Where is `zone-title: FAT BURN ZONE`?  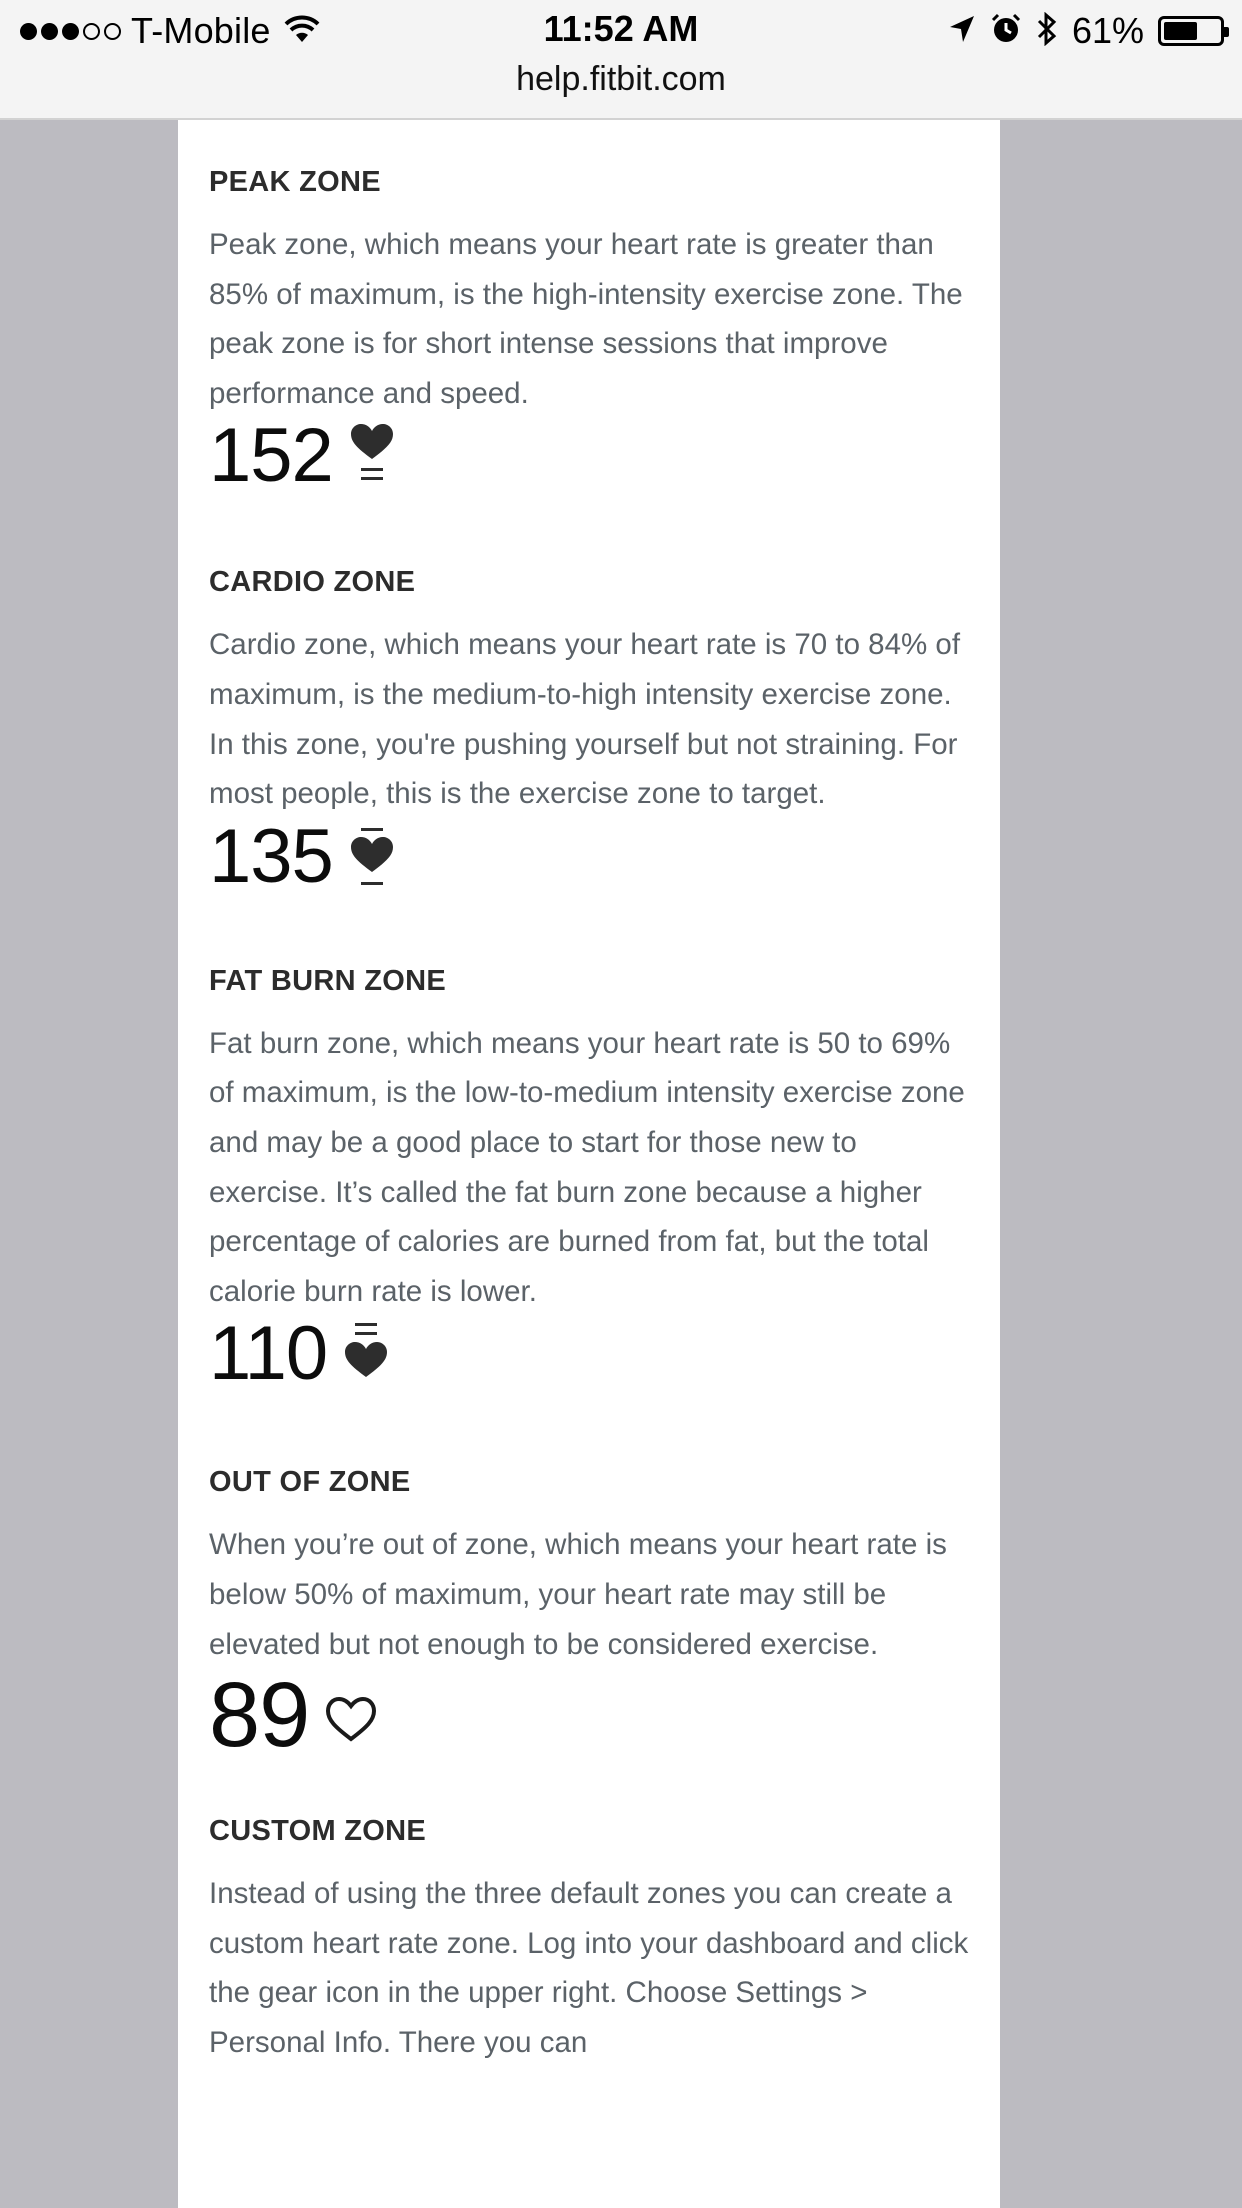
zone-title: FAT BURN ZONE is located at coordinates (327, 980).